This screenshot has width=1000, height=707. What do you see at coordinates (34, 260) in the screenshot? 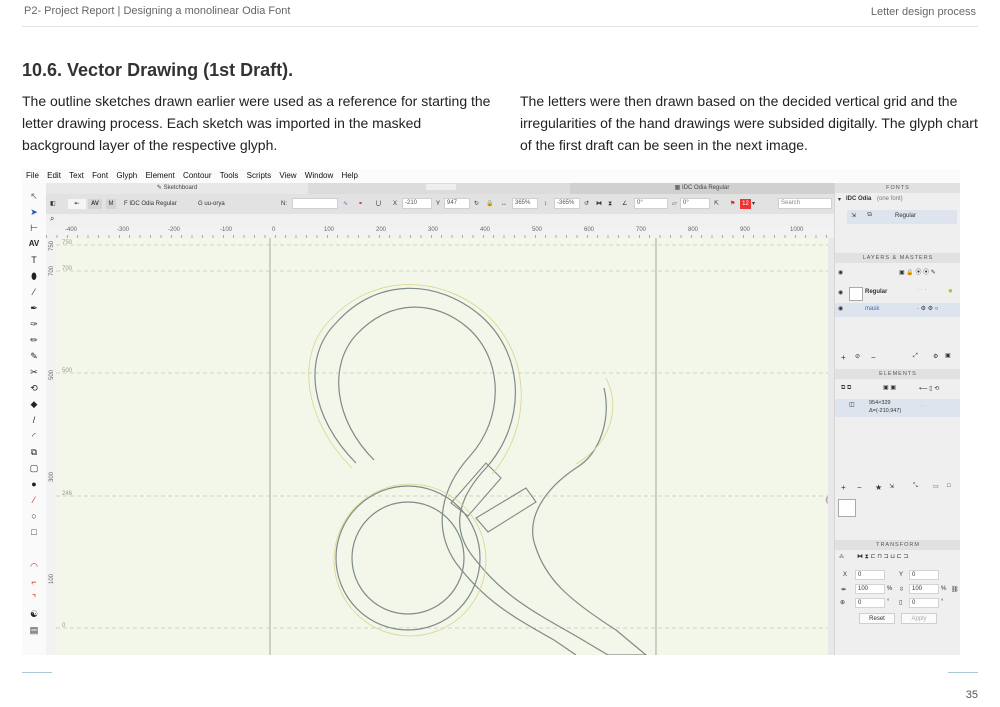
I see `text-tool-icon: T` at bounding box center [34, 260].